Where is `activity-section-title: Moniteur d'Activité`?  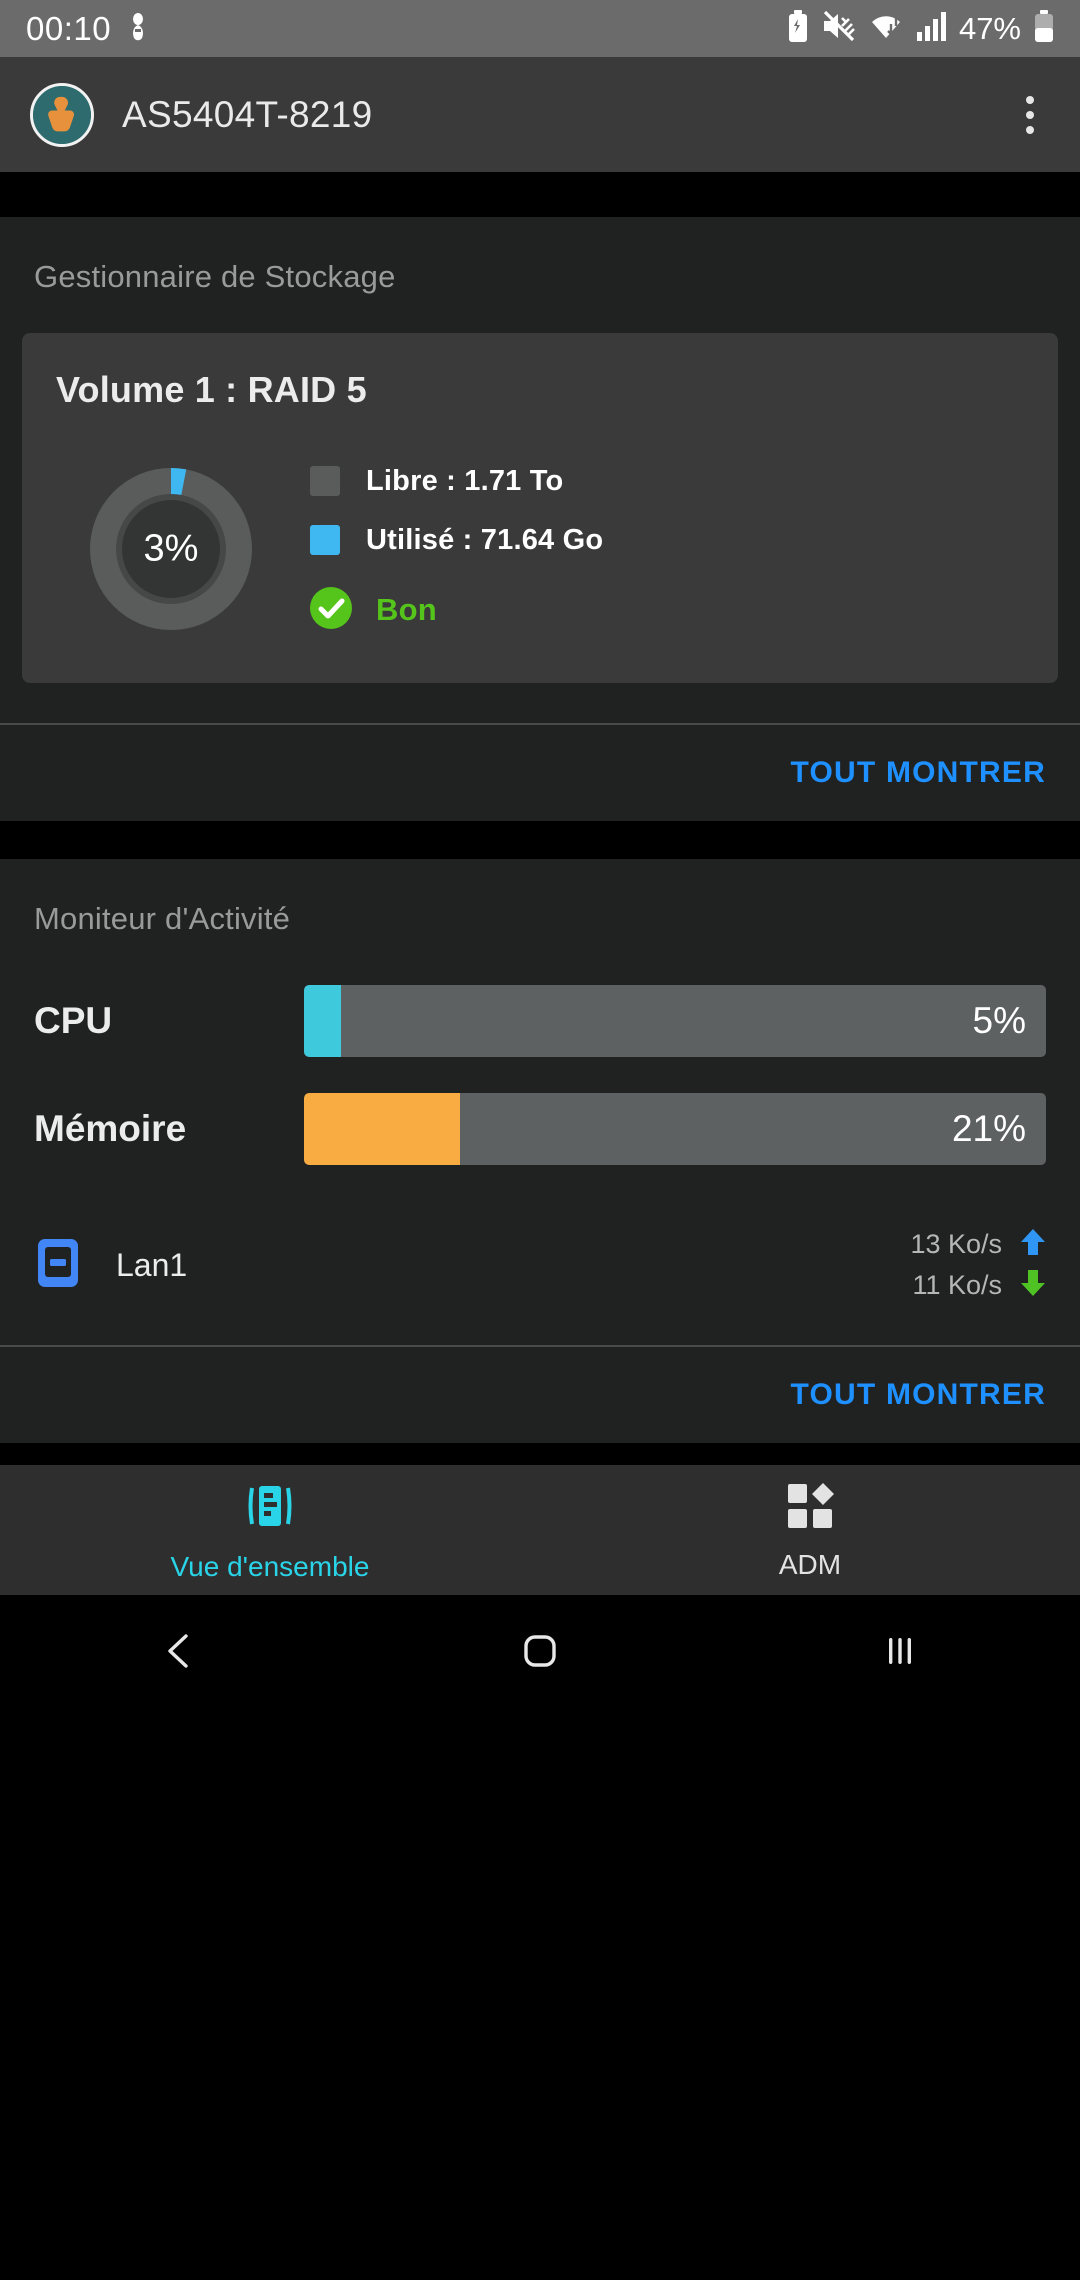
activity-section-title: Moniteur d'Activité is located at coordinates (162, 918).